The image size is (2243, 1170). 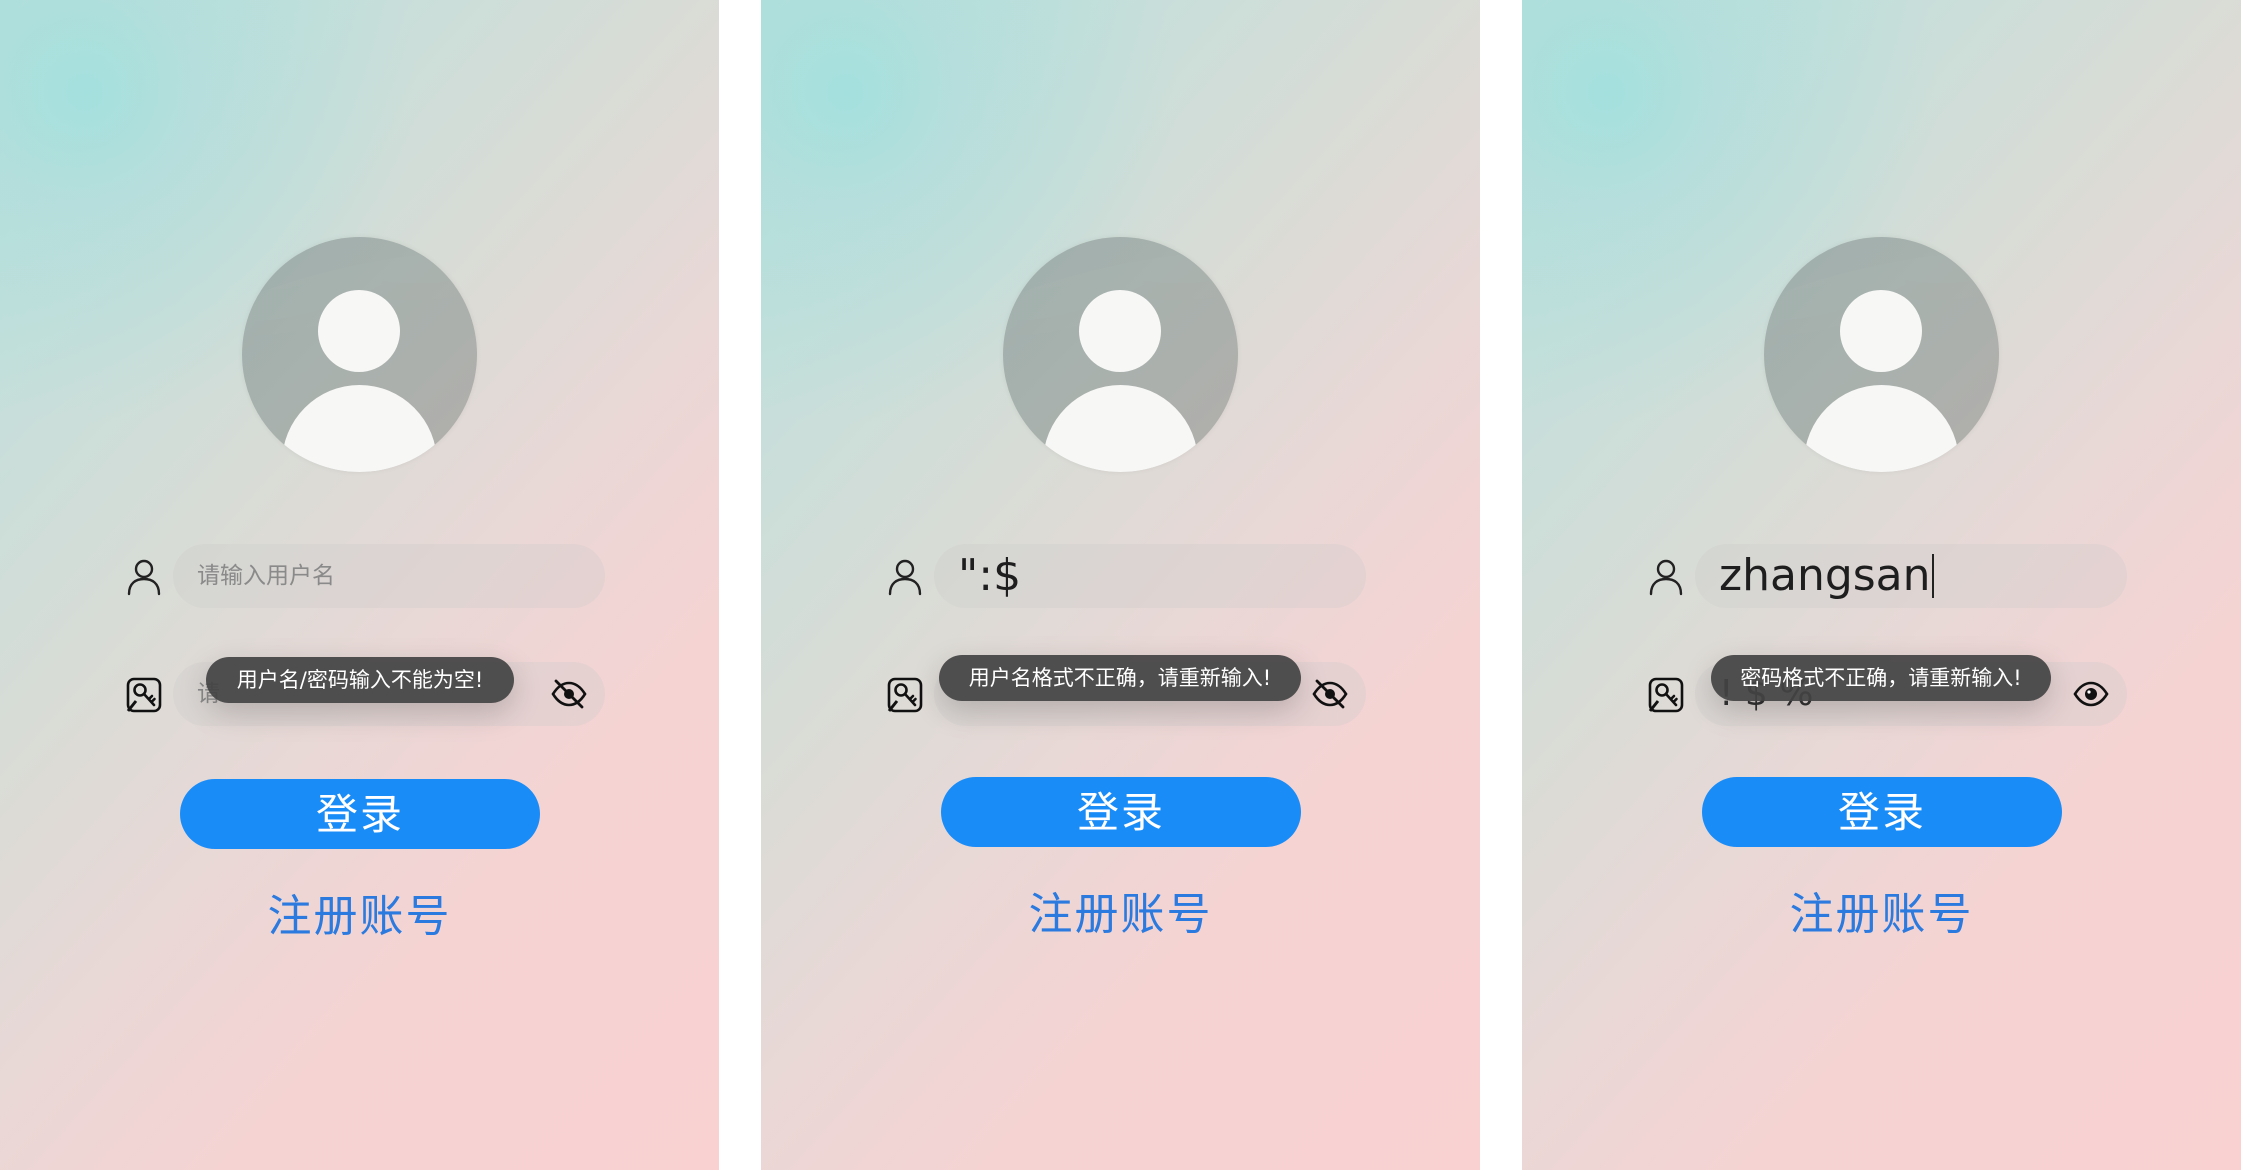 I want to click on username-value: ":$, so click(x=990, y=575).